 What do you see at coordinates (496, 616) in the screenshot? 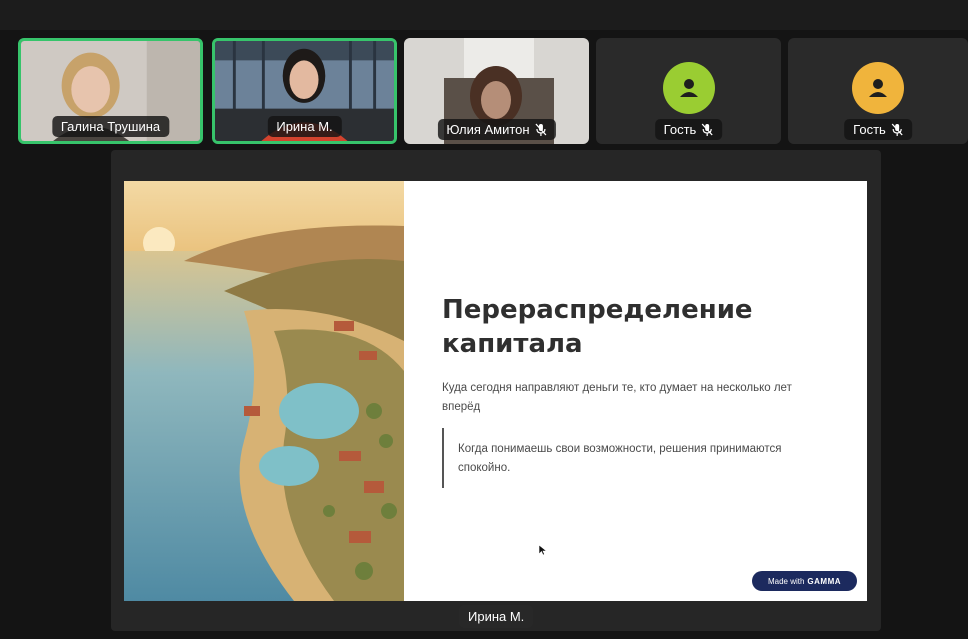
I see `presenter-name-tag: Ирина М.` at bounding box center [496, 616].